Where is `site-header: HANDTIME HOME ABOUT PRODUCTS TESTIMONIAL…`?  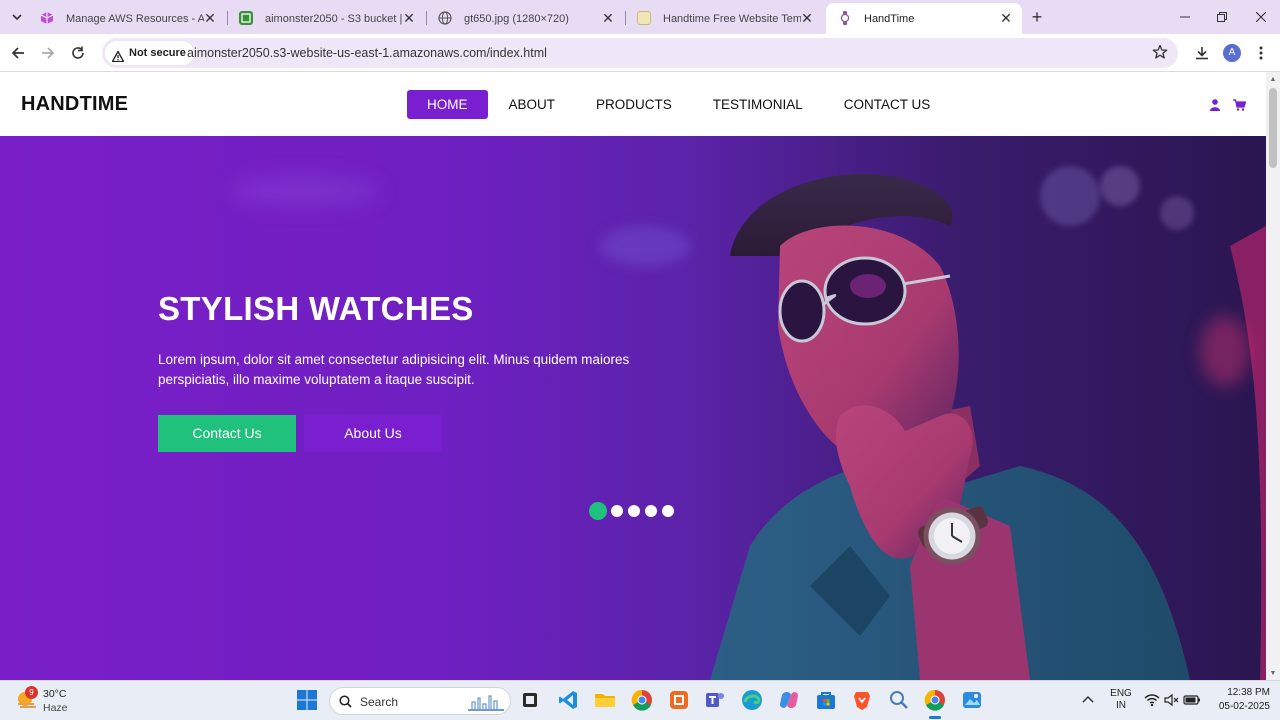 site-header: HANDTIME HOME ABOUT PRODUCTS TESTIMONIAL… is located at coordinates (633, 104).